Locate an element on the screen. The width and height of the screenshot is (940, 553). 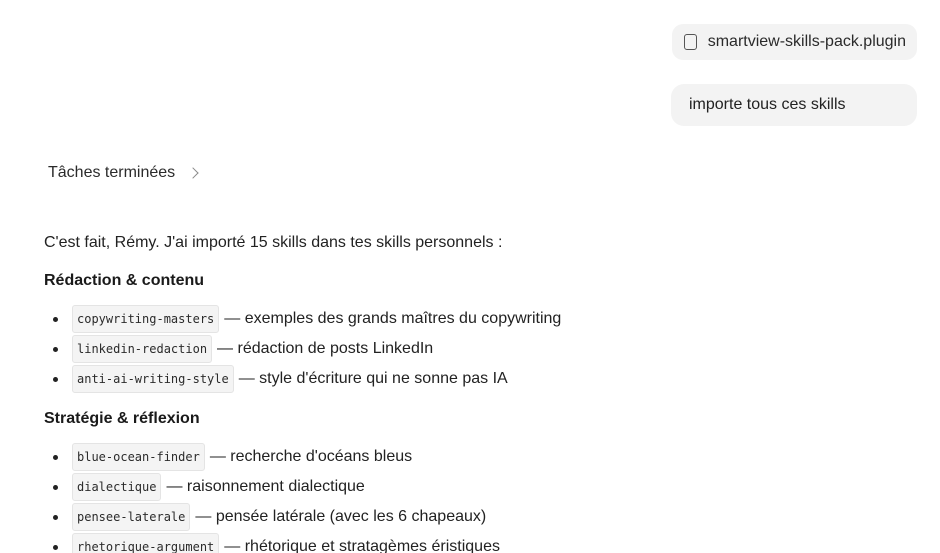
skill-code: anti-ai-writing-style is located at coordinates (153, 379).